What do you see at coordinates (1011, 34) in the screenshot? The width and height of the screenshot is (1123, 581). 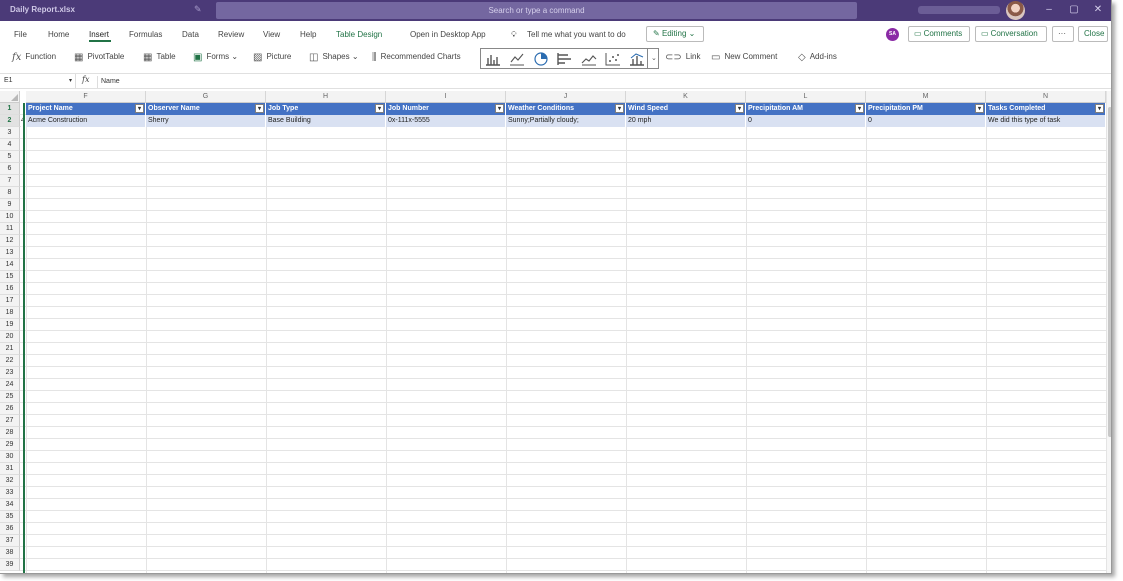 I see `conversation-button: ▭ Conversation` at bounding box center [1011, 34].